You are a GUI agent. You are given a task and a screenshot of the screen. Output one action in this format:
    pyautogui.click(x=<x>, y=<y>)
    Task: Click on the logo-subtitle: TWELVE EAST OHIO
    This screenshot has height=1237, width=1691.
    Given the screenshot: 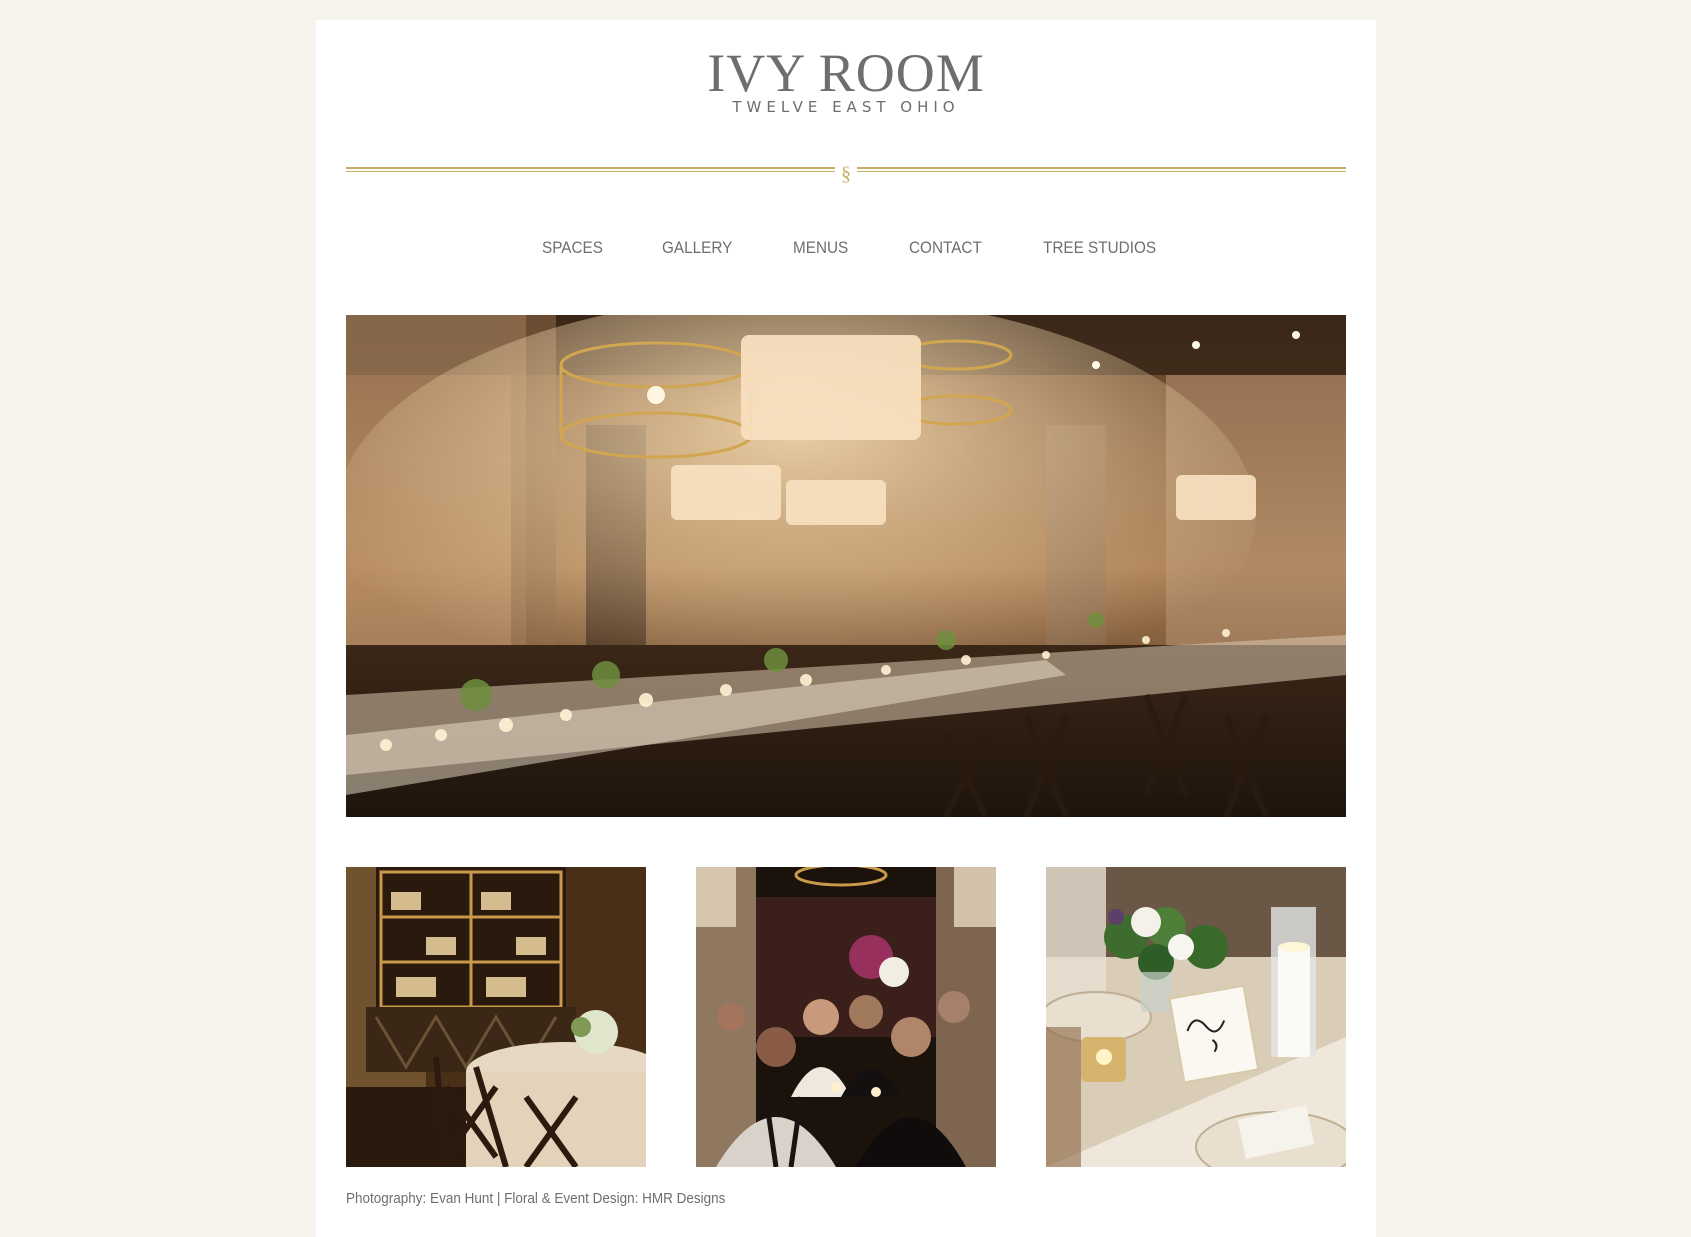 What is the action you would take?
    pyautogui.click(x=846, y=107)
    